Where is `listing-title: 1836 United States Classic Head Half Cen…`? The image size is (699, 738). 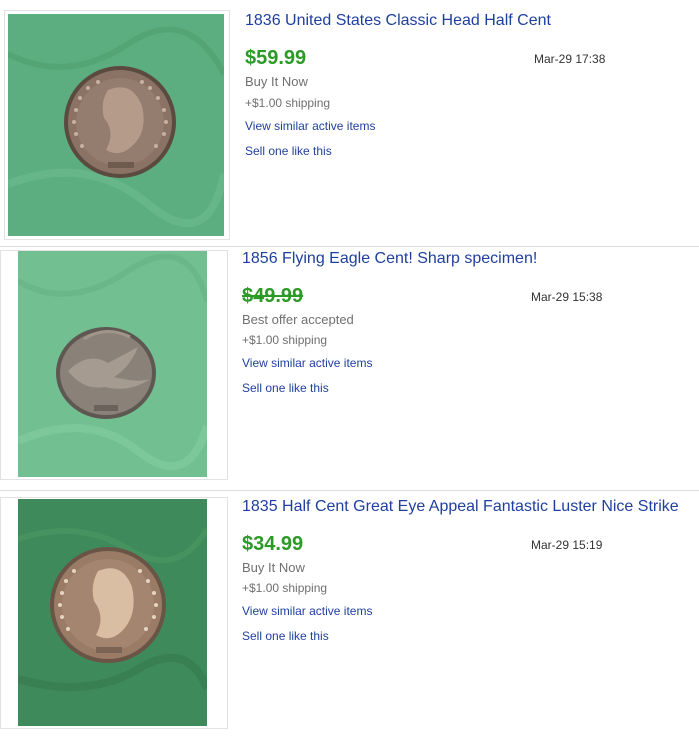 listing-title: 1836 United States Classic Head Half Cen… is located at coordinates (398, 21).